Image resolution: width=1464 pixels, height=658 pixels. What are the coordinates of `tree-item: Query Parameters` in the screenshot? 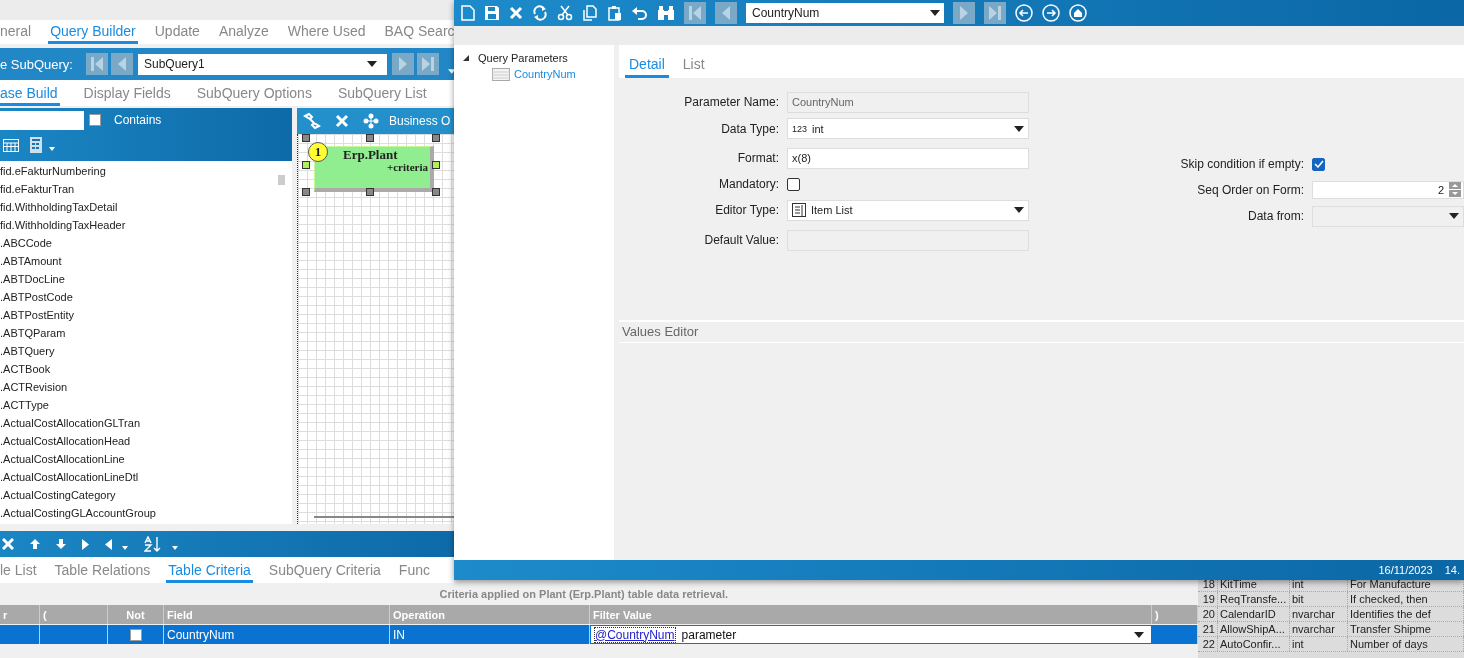 It's located at (523, 58).